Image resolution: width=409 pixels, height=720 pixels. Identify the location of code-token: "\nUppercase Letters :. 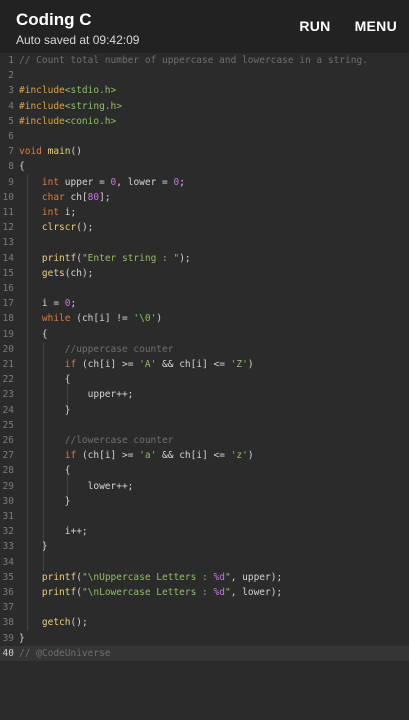
(147, 577).